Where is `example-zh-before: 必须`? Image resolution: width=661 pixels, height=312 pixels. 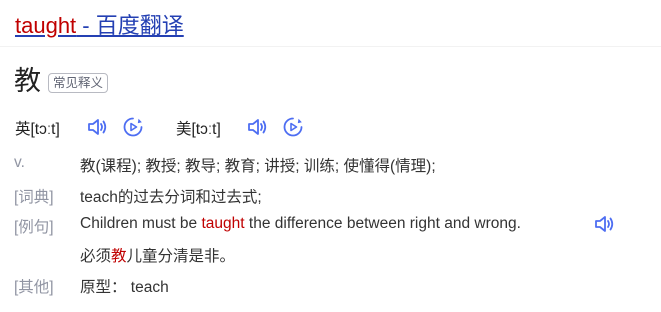 example-zh-before: 必须 is located at coordinates (96, 256).